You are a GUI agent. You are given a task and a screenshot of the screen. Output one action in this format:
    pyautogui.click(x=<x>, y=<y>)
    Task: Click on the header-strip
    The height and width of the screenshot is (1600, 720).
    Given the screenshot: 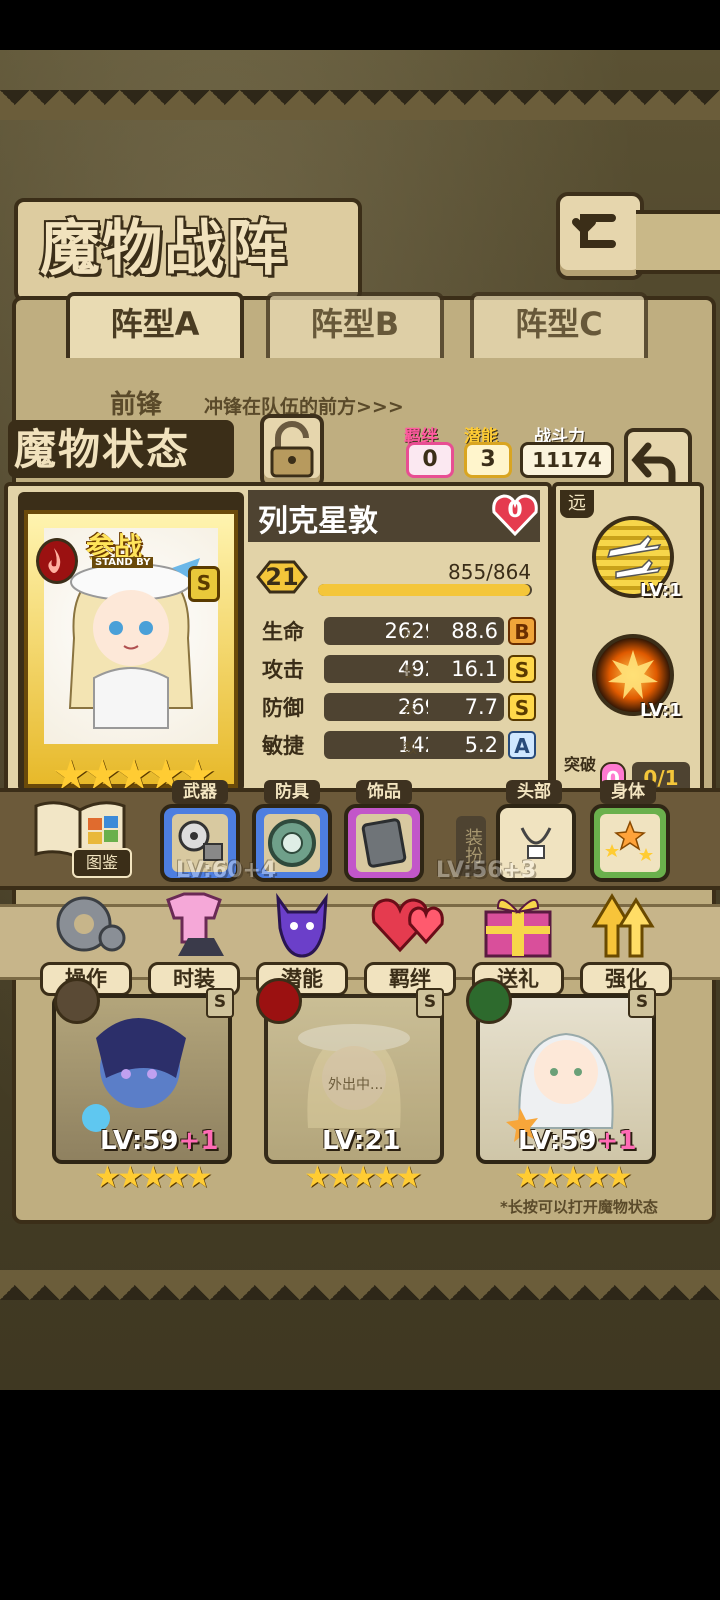 What is the action you would take?
    pyautogui.click(x=678, y=242)
    